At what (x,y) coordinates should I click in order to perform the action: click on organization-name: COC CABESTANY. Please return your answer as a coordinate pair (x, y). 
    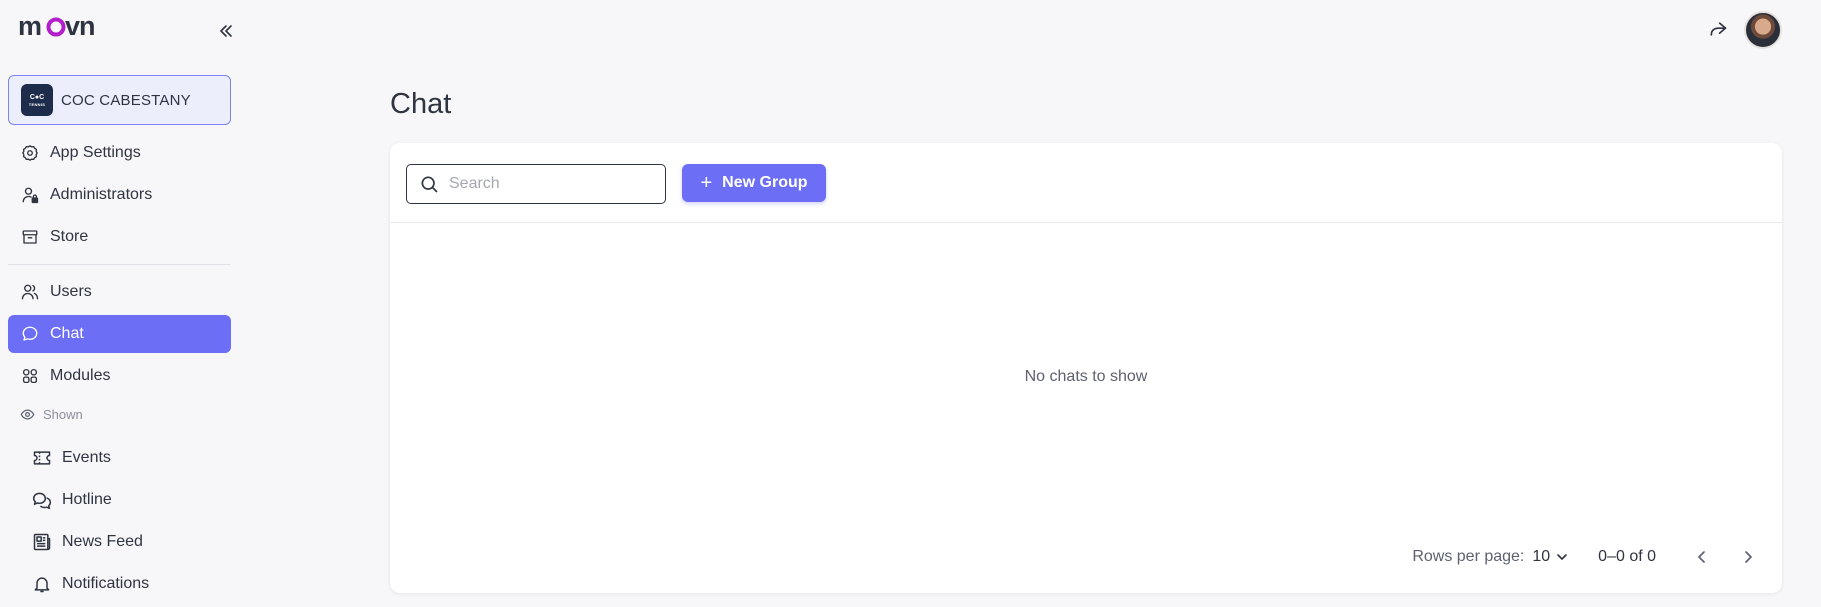
    Looking at the image, I should click on (126, 100).